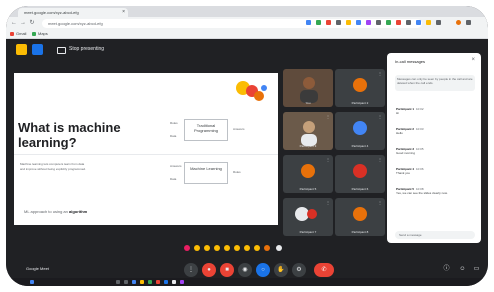  What do you see at coordinates (73, 12) in the screenshot?
I see `browser-tab: meet.google.com/xyz-abcd-efg ×` at bounding box center [73, 12].